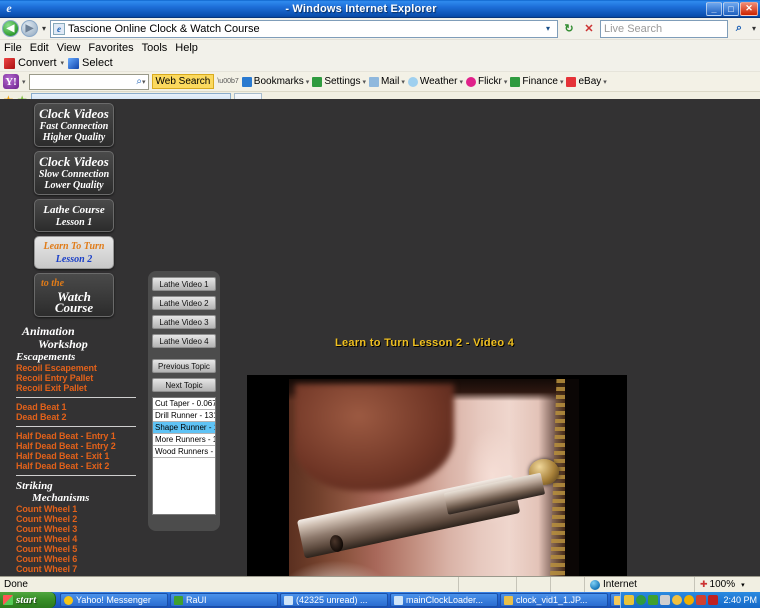 The height and width of the screenshot is (608, 760). What do you see at coordinates (69, 48) in the screenshot?
I see `menu-view: View` at bounding box center [69, 48].